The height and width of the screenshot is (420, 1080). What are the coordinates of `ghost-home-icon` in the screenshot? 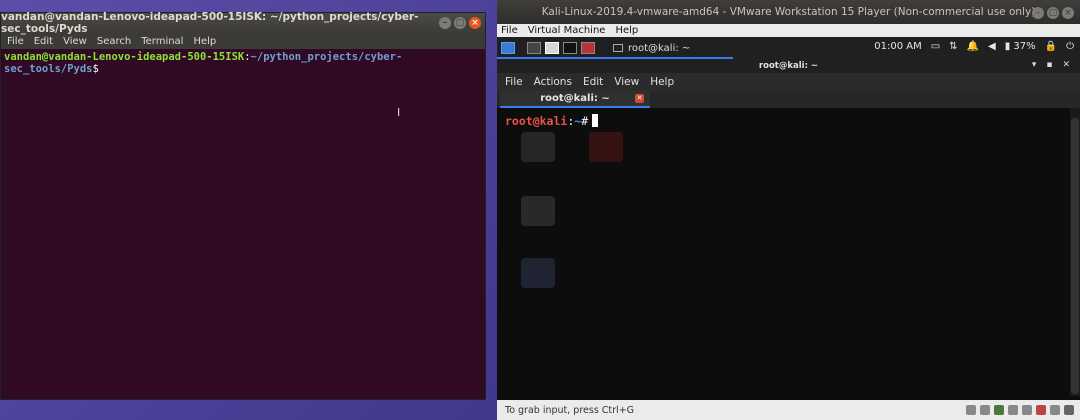 It's located at (538, 273).